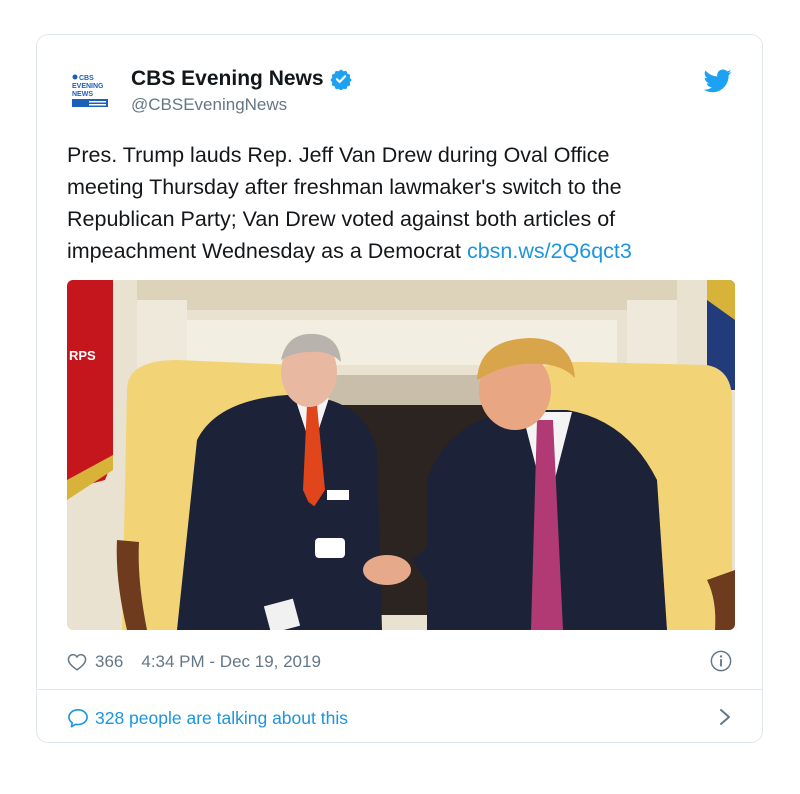 The width and height of the screenshot is (800, 794). What do you see at coordinates (86, 78) in the screenshot?
I see `svg-text: CBS` at bounding box center [86, 78].